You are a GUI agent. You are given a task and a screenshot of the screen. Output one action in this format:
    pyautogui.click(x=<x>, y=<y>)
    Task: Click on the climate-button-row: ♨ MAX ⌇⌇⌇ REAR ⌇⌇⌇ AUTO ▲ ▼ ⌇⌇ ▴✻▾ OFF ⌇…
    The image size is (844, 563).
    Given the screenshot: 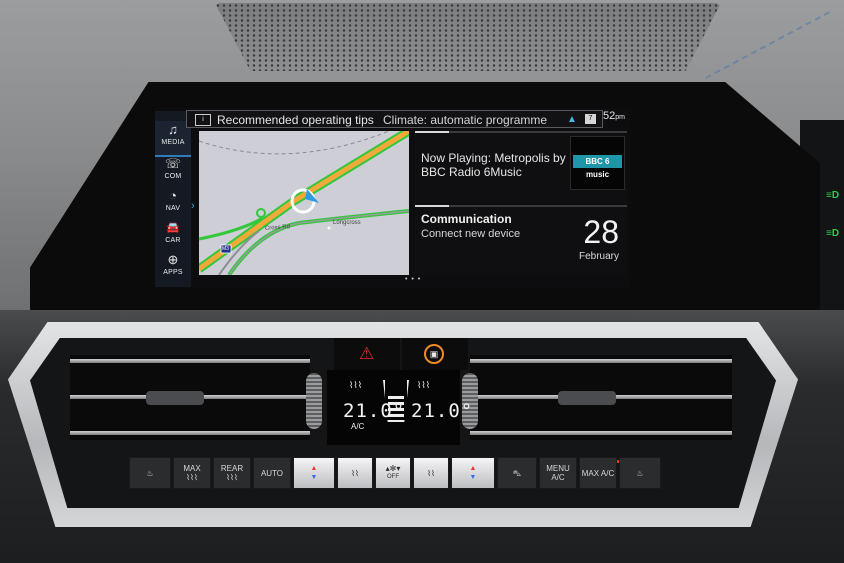 What is the action you would take?
    pyautogui.click(x=395, y=473)
    